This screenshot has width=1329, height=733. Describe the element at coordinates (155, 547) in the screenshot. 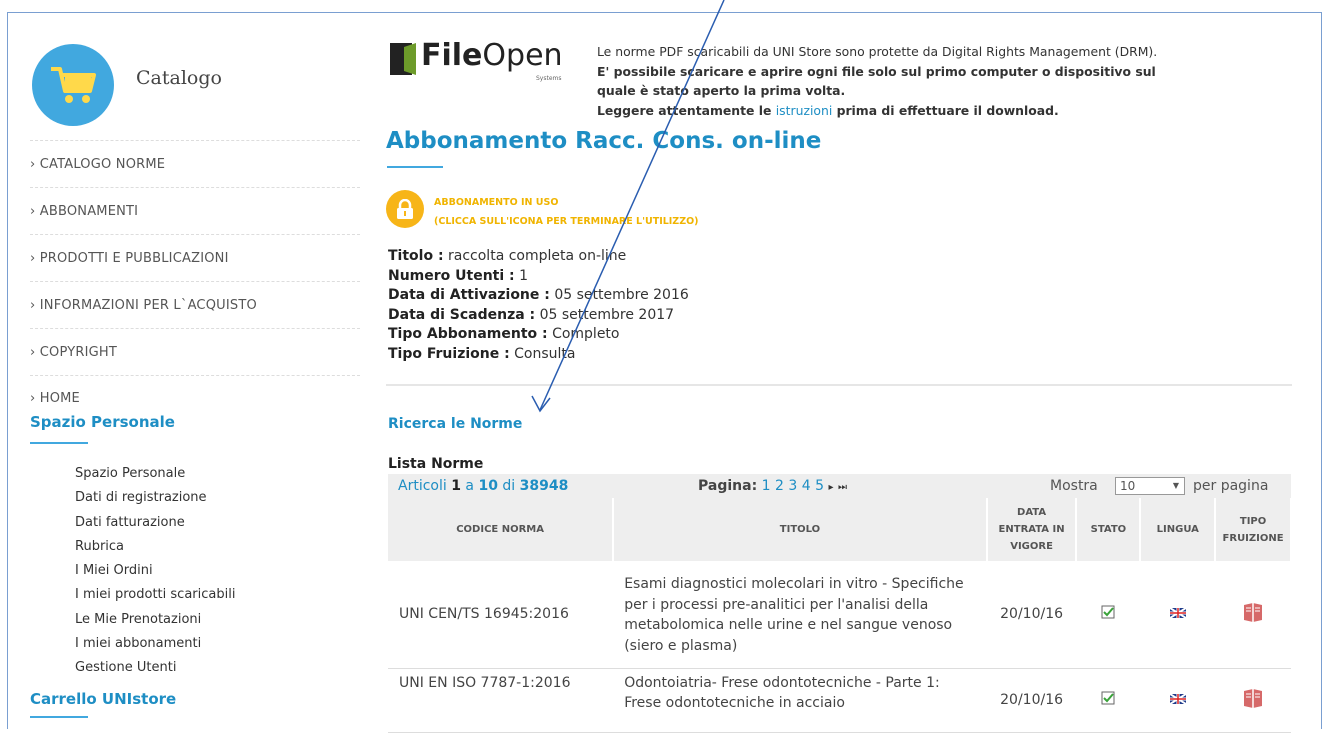

I see `menu-rubrica: Rubrica` at that location.